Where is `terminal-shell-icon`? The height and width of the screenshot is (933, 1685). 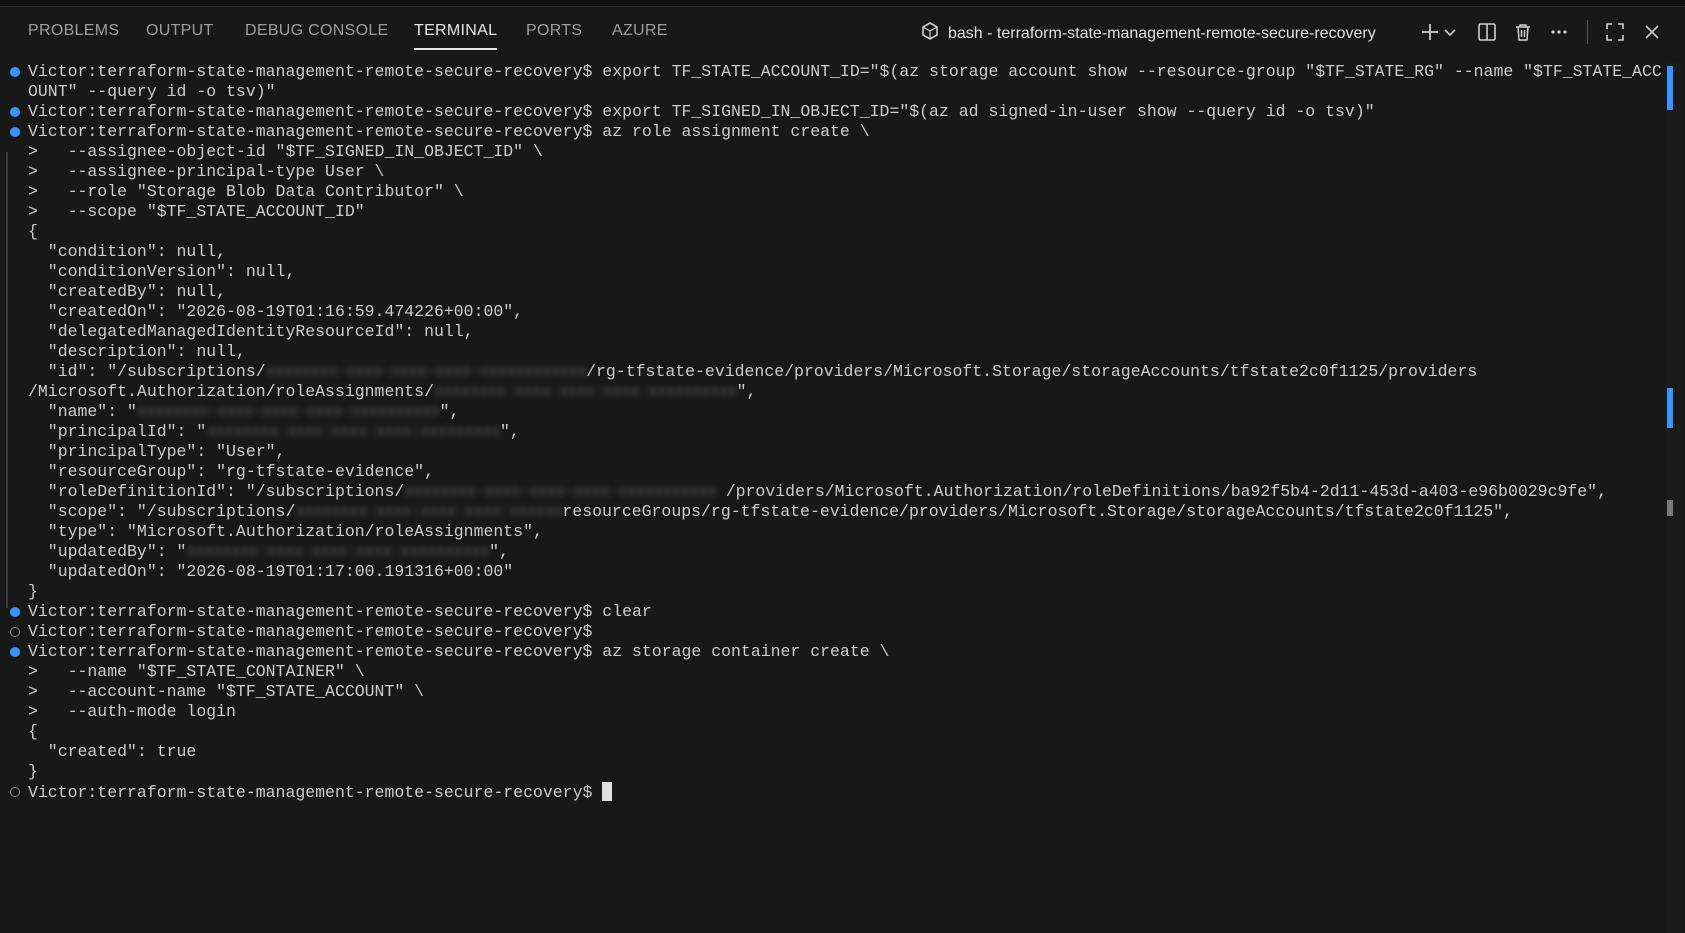 terminal-shell-icon is located at coordinates (930, 33).